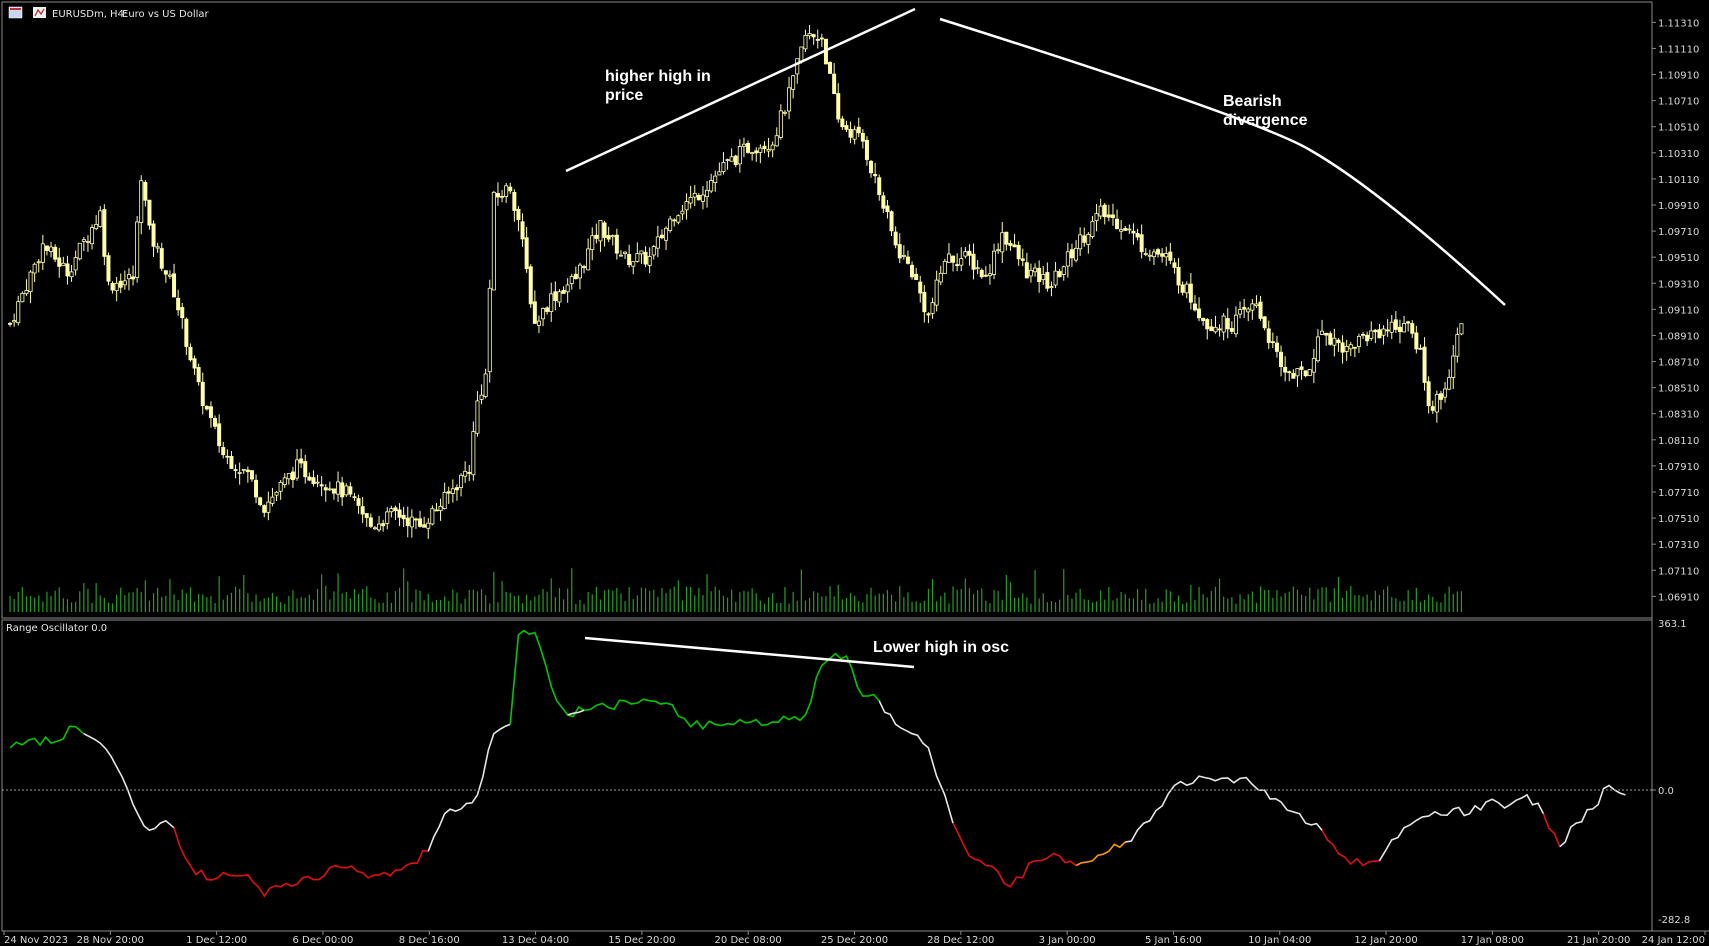  What do you see at coordinates (748, 940) in the screenshot?
I see `time-tick-label: 20 Dec 08:00` at bounding box center [748, 940].